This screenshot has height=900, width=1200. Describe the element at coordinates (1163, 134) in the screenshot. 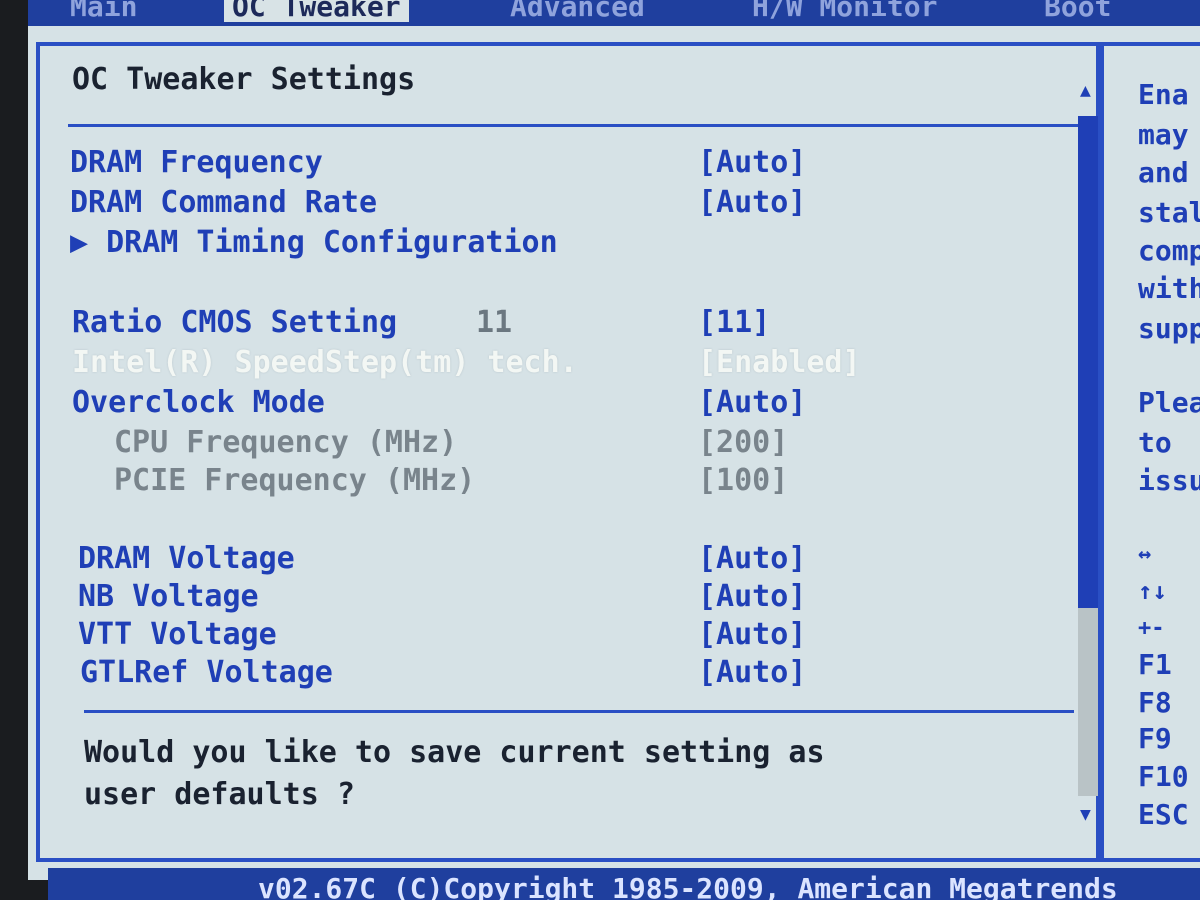

I see `help-line: may` at that location.